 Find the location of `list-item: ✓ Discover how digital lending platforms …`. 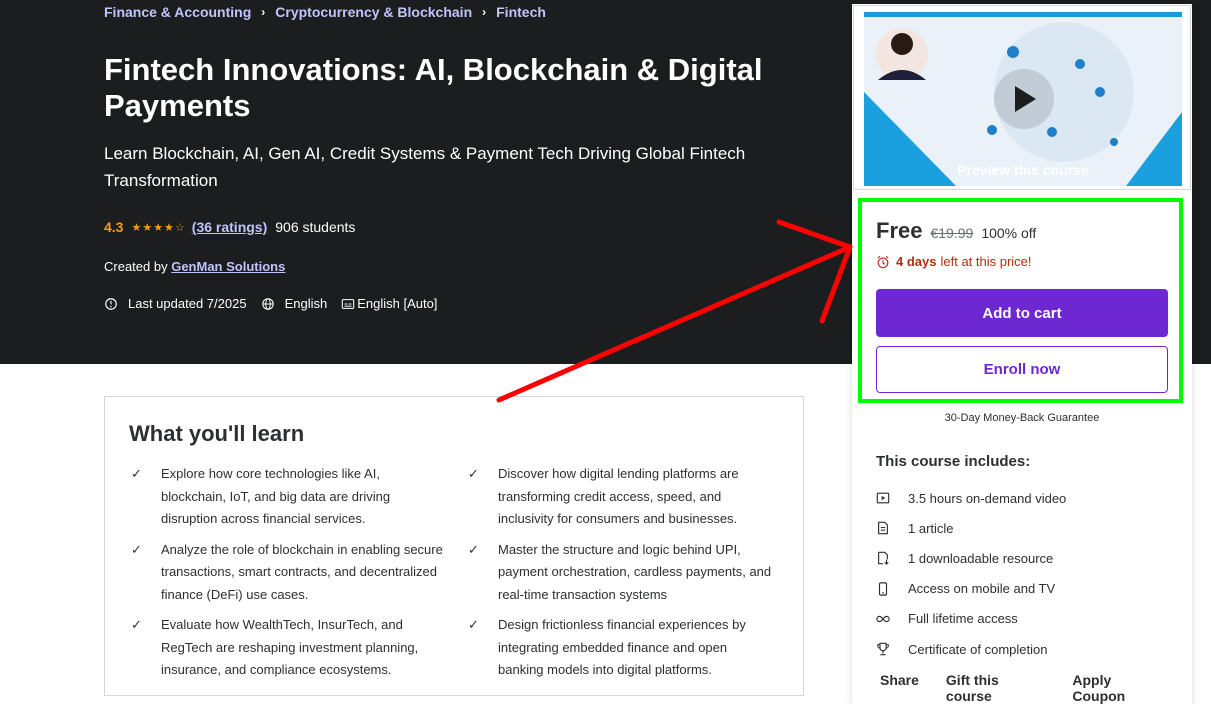

list-item: ✓ Discover how digital lending platforms … is located at coordinates (621, 497).